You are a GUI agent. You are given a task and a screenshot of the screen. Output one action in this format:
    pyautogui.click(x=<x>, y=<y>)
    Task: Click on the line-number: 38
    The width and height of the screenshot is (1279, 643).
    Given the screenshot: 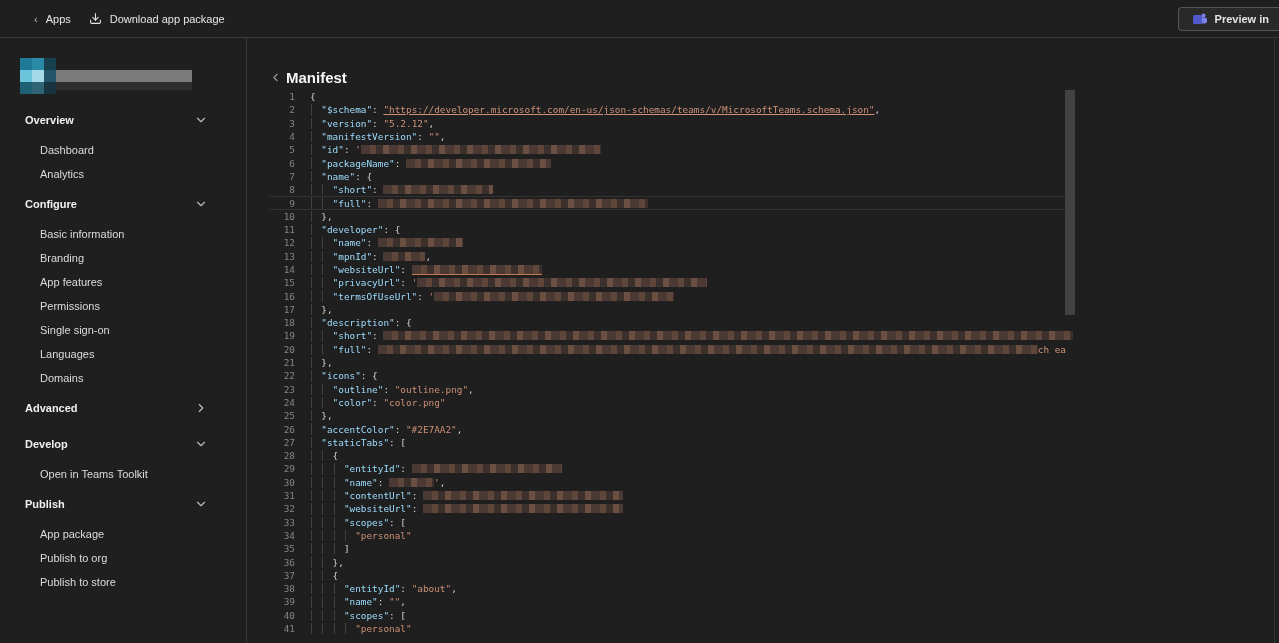 What is the action you would take?
    pyautogui.click(x=288, y=589)
    